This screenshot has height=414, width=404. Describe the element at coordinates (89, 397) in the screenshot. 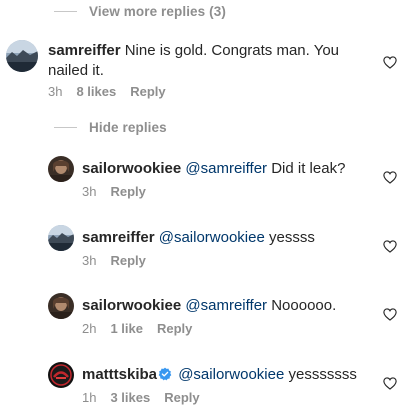

I see `comment-time: 1h` at that location.